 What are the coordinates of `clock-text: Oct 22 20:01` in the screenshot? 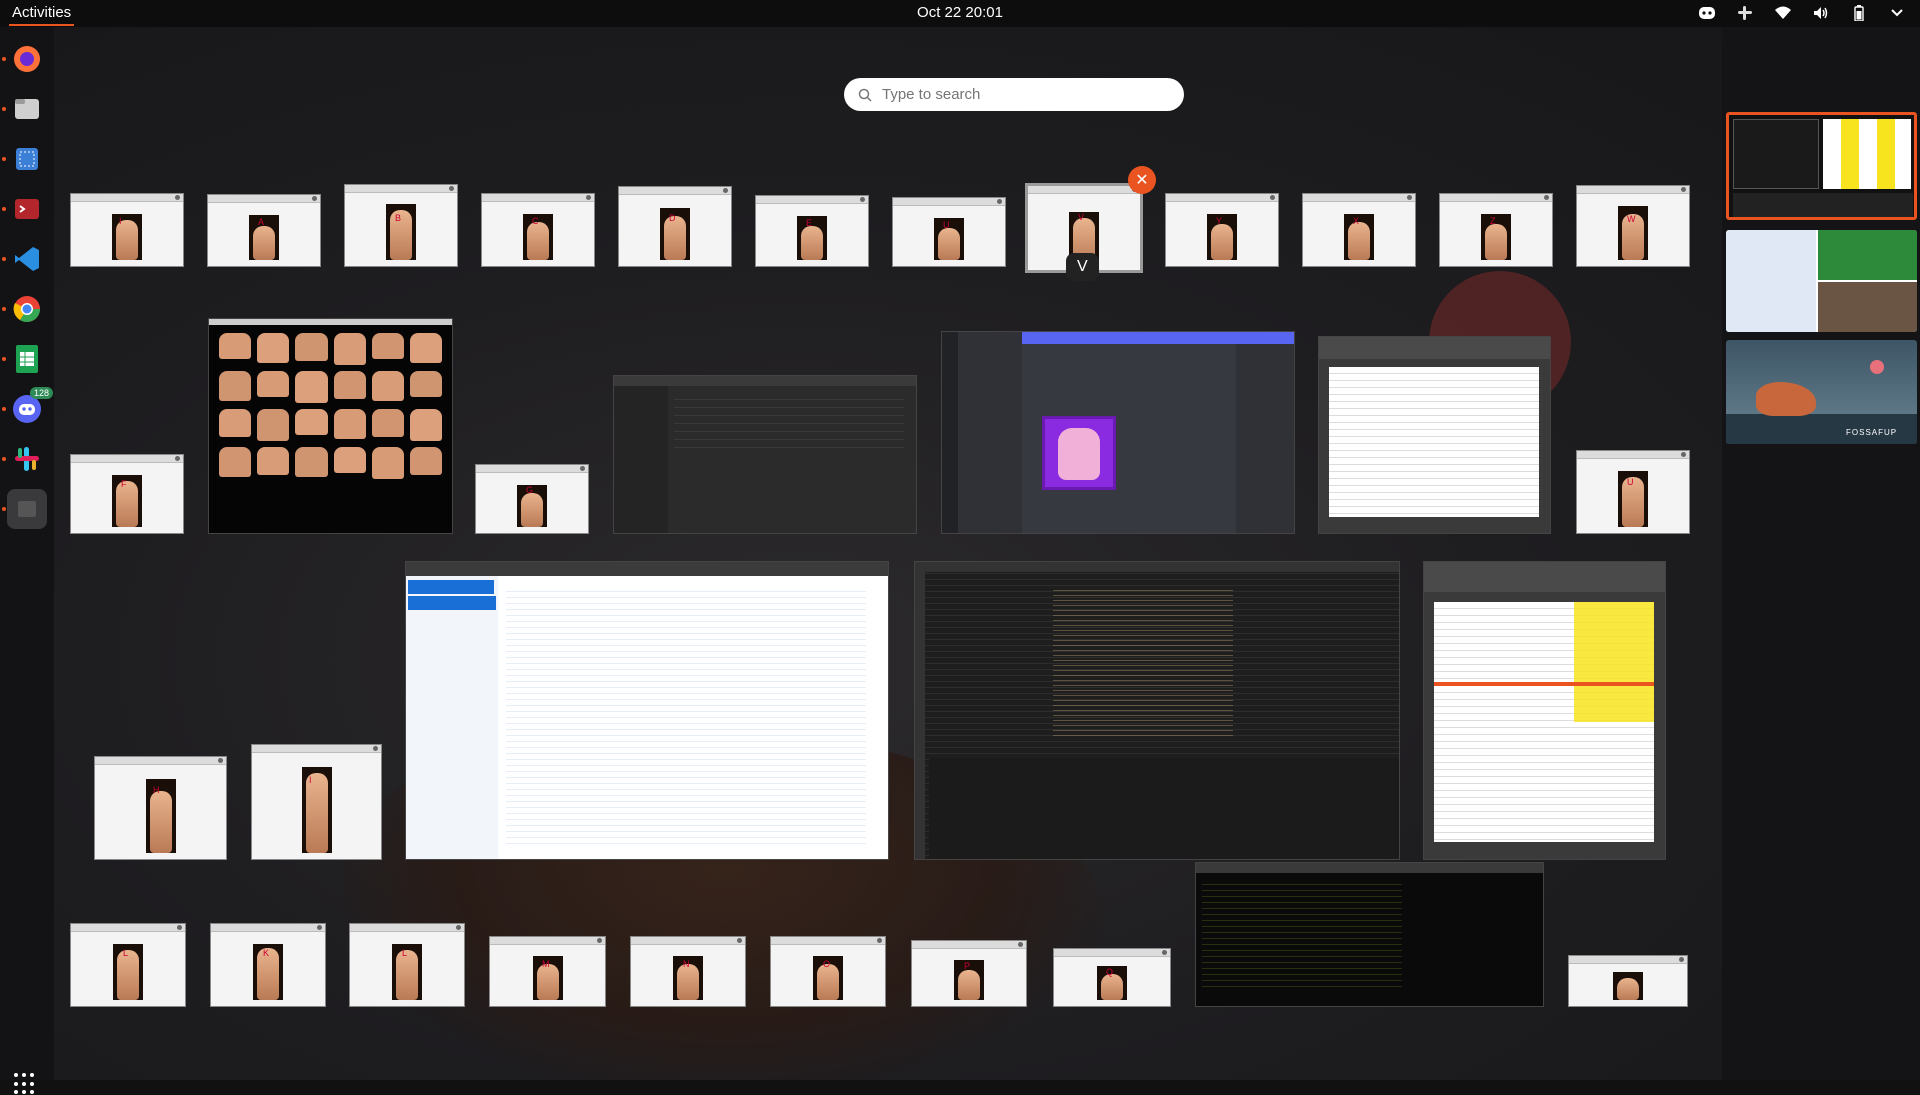 It's located at (960, 12).